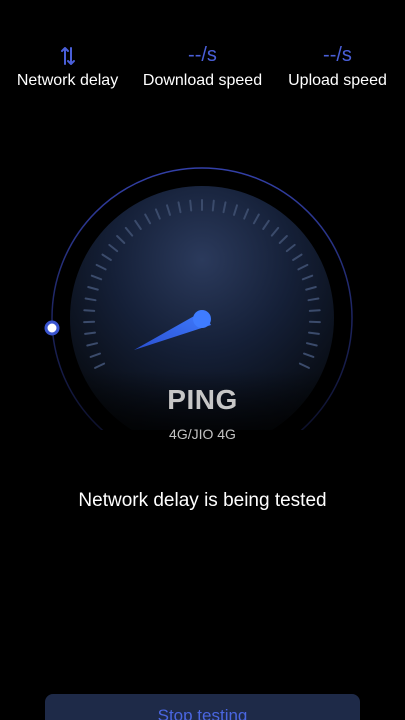 The image size is (405, 720). I want to click on stat-network-delay: Network delay, so click(67, 65).